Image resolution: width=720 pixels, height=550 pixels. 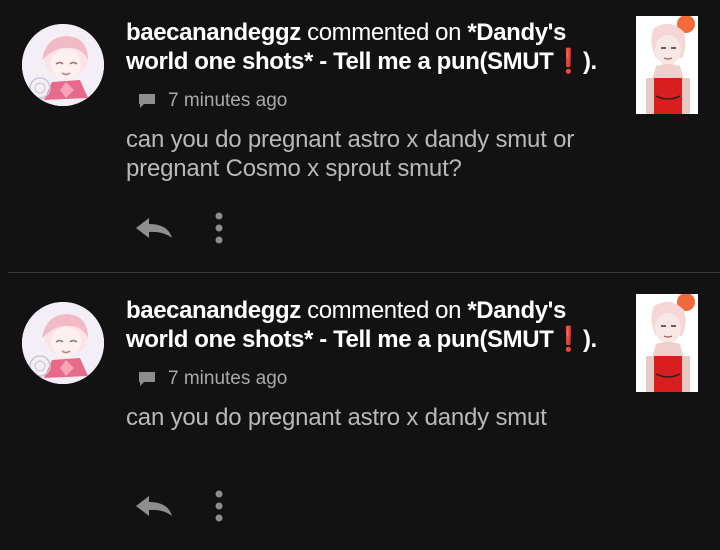 What do you see at coordinates (336, 417) in the screenshot?
I see `comment-text: can you do pregnant astro x dandy smut` at bounding box center [336, 417].